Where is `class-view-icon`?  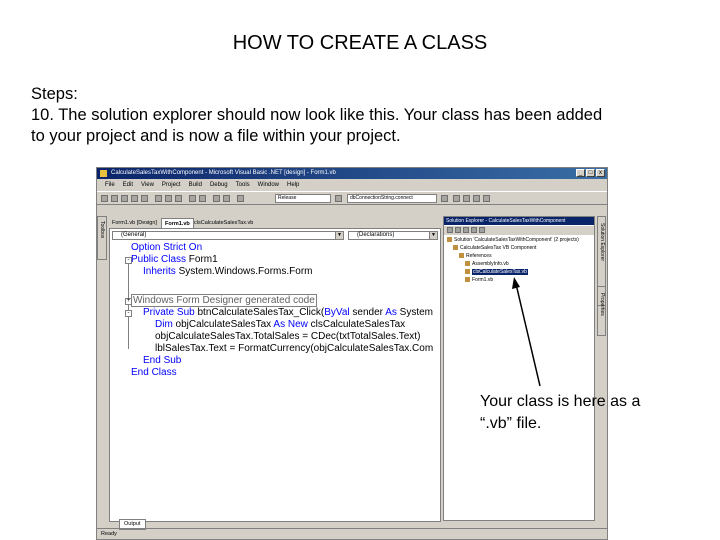
class-view-icon is located at coordinates (486, 198).